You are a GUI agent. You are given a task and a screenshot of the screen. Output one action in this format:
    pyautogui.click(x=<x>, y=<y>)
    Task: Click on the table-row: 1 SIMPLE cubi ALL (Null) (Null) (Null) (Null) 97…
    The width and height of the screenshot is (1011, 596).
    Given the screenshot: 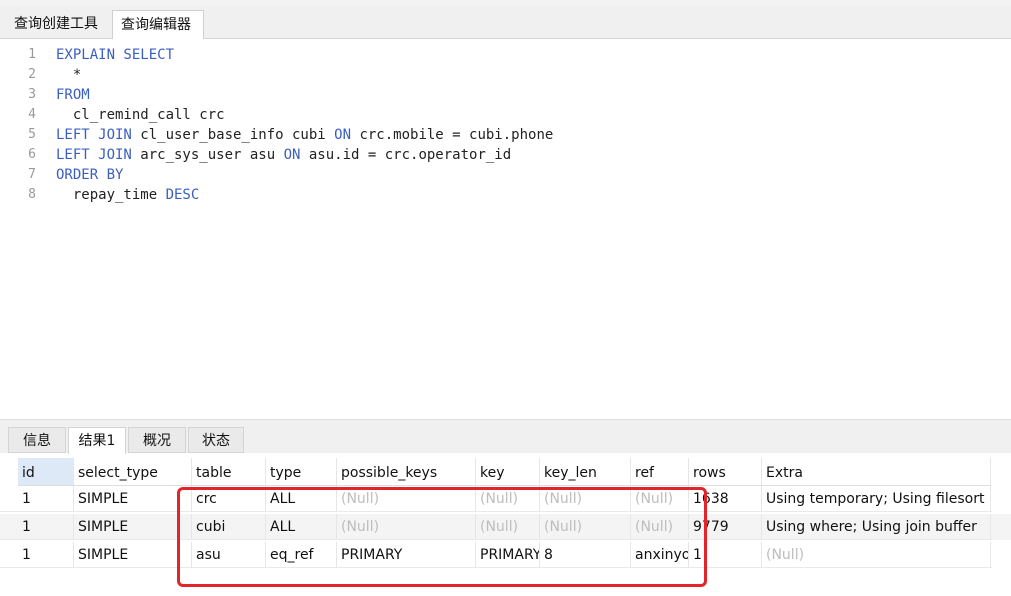 What is the action you would take?
    pyautogui.click(x=505, y=527)
    